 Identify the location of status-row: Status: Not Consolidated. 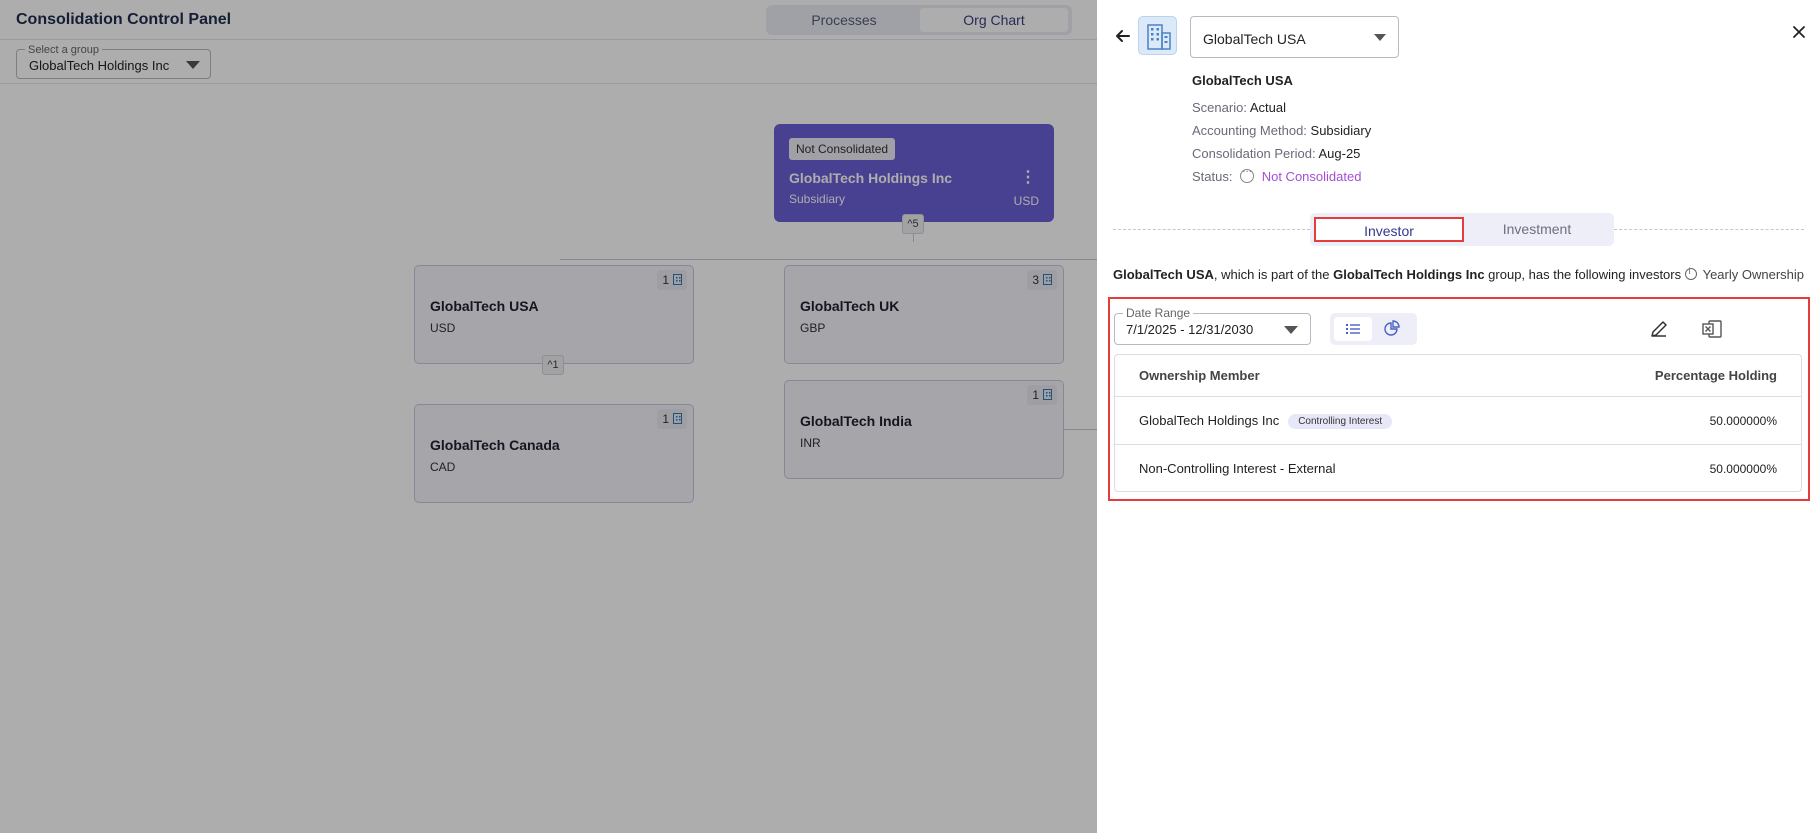
(1277, 174).